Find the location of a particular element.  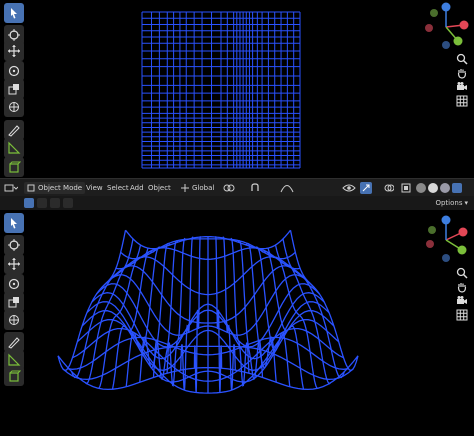

gizmo-toggle is located at coordinates (366, 188).